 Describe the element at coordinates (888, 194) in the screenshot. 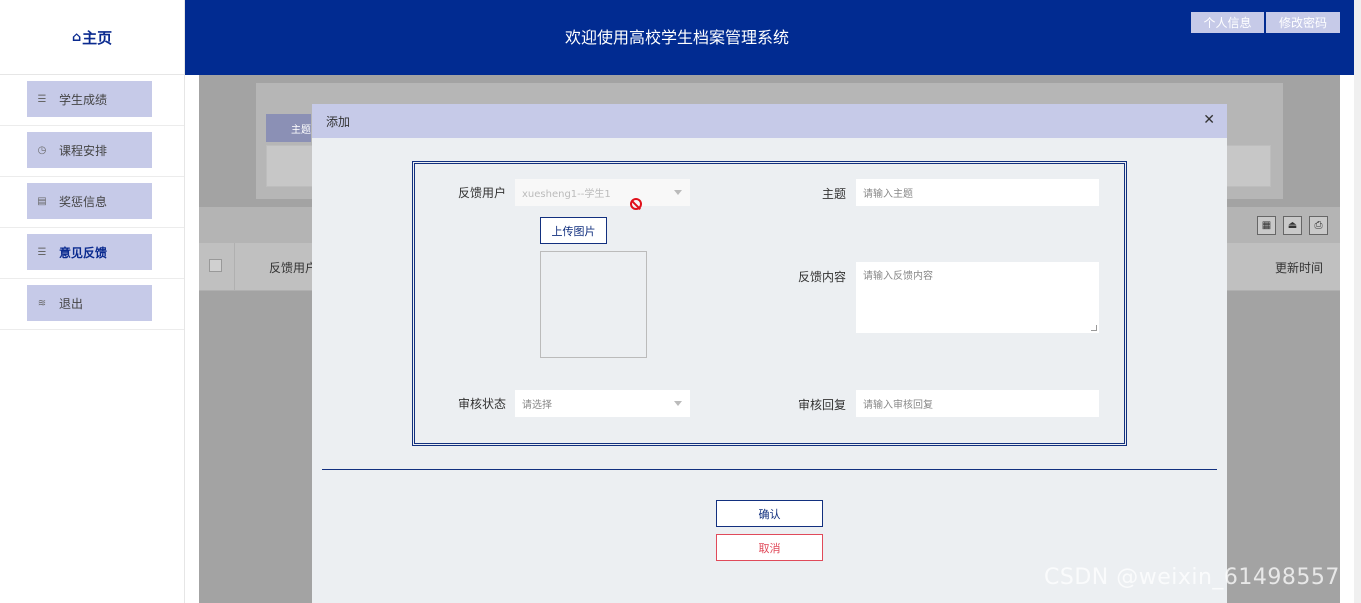

I see `subject-placeholder: 请输入主题` at that location.